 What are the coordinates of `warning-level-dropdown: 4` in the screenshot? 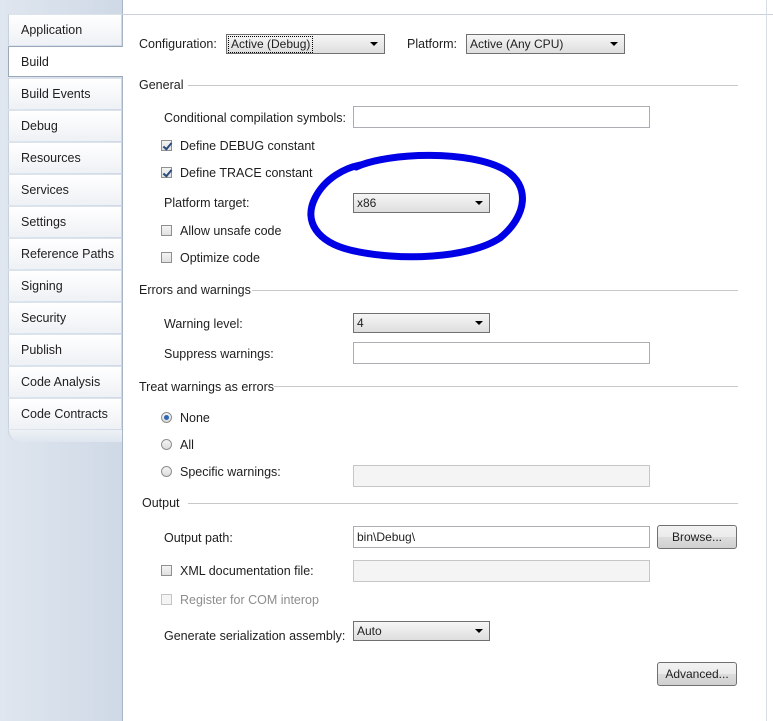 It's located at (421, 323).